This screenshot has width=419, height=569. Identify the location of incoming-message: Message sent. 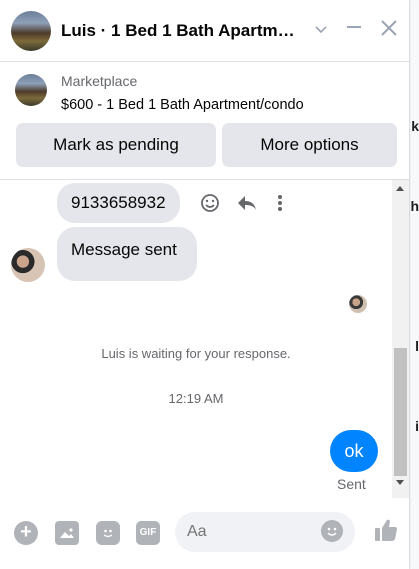
(127, 254).